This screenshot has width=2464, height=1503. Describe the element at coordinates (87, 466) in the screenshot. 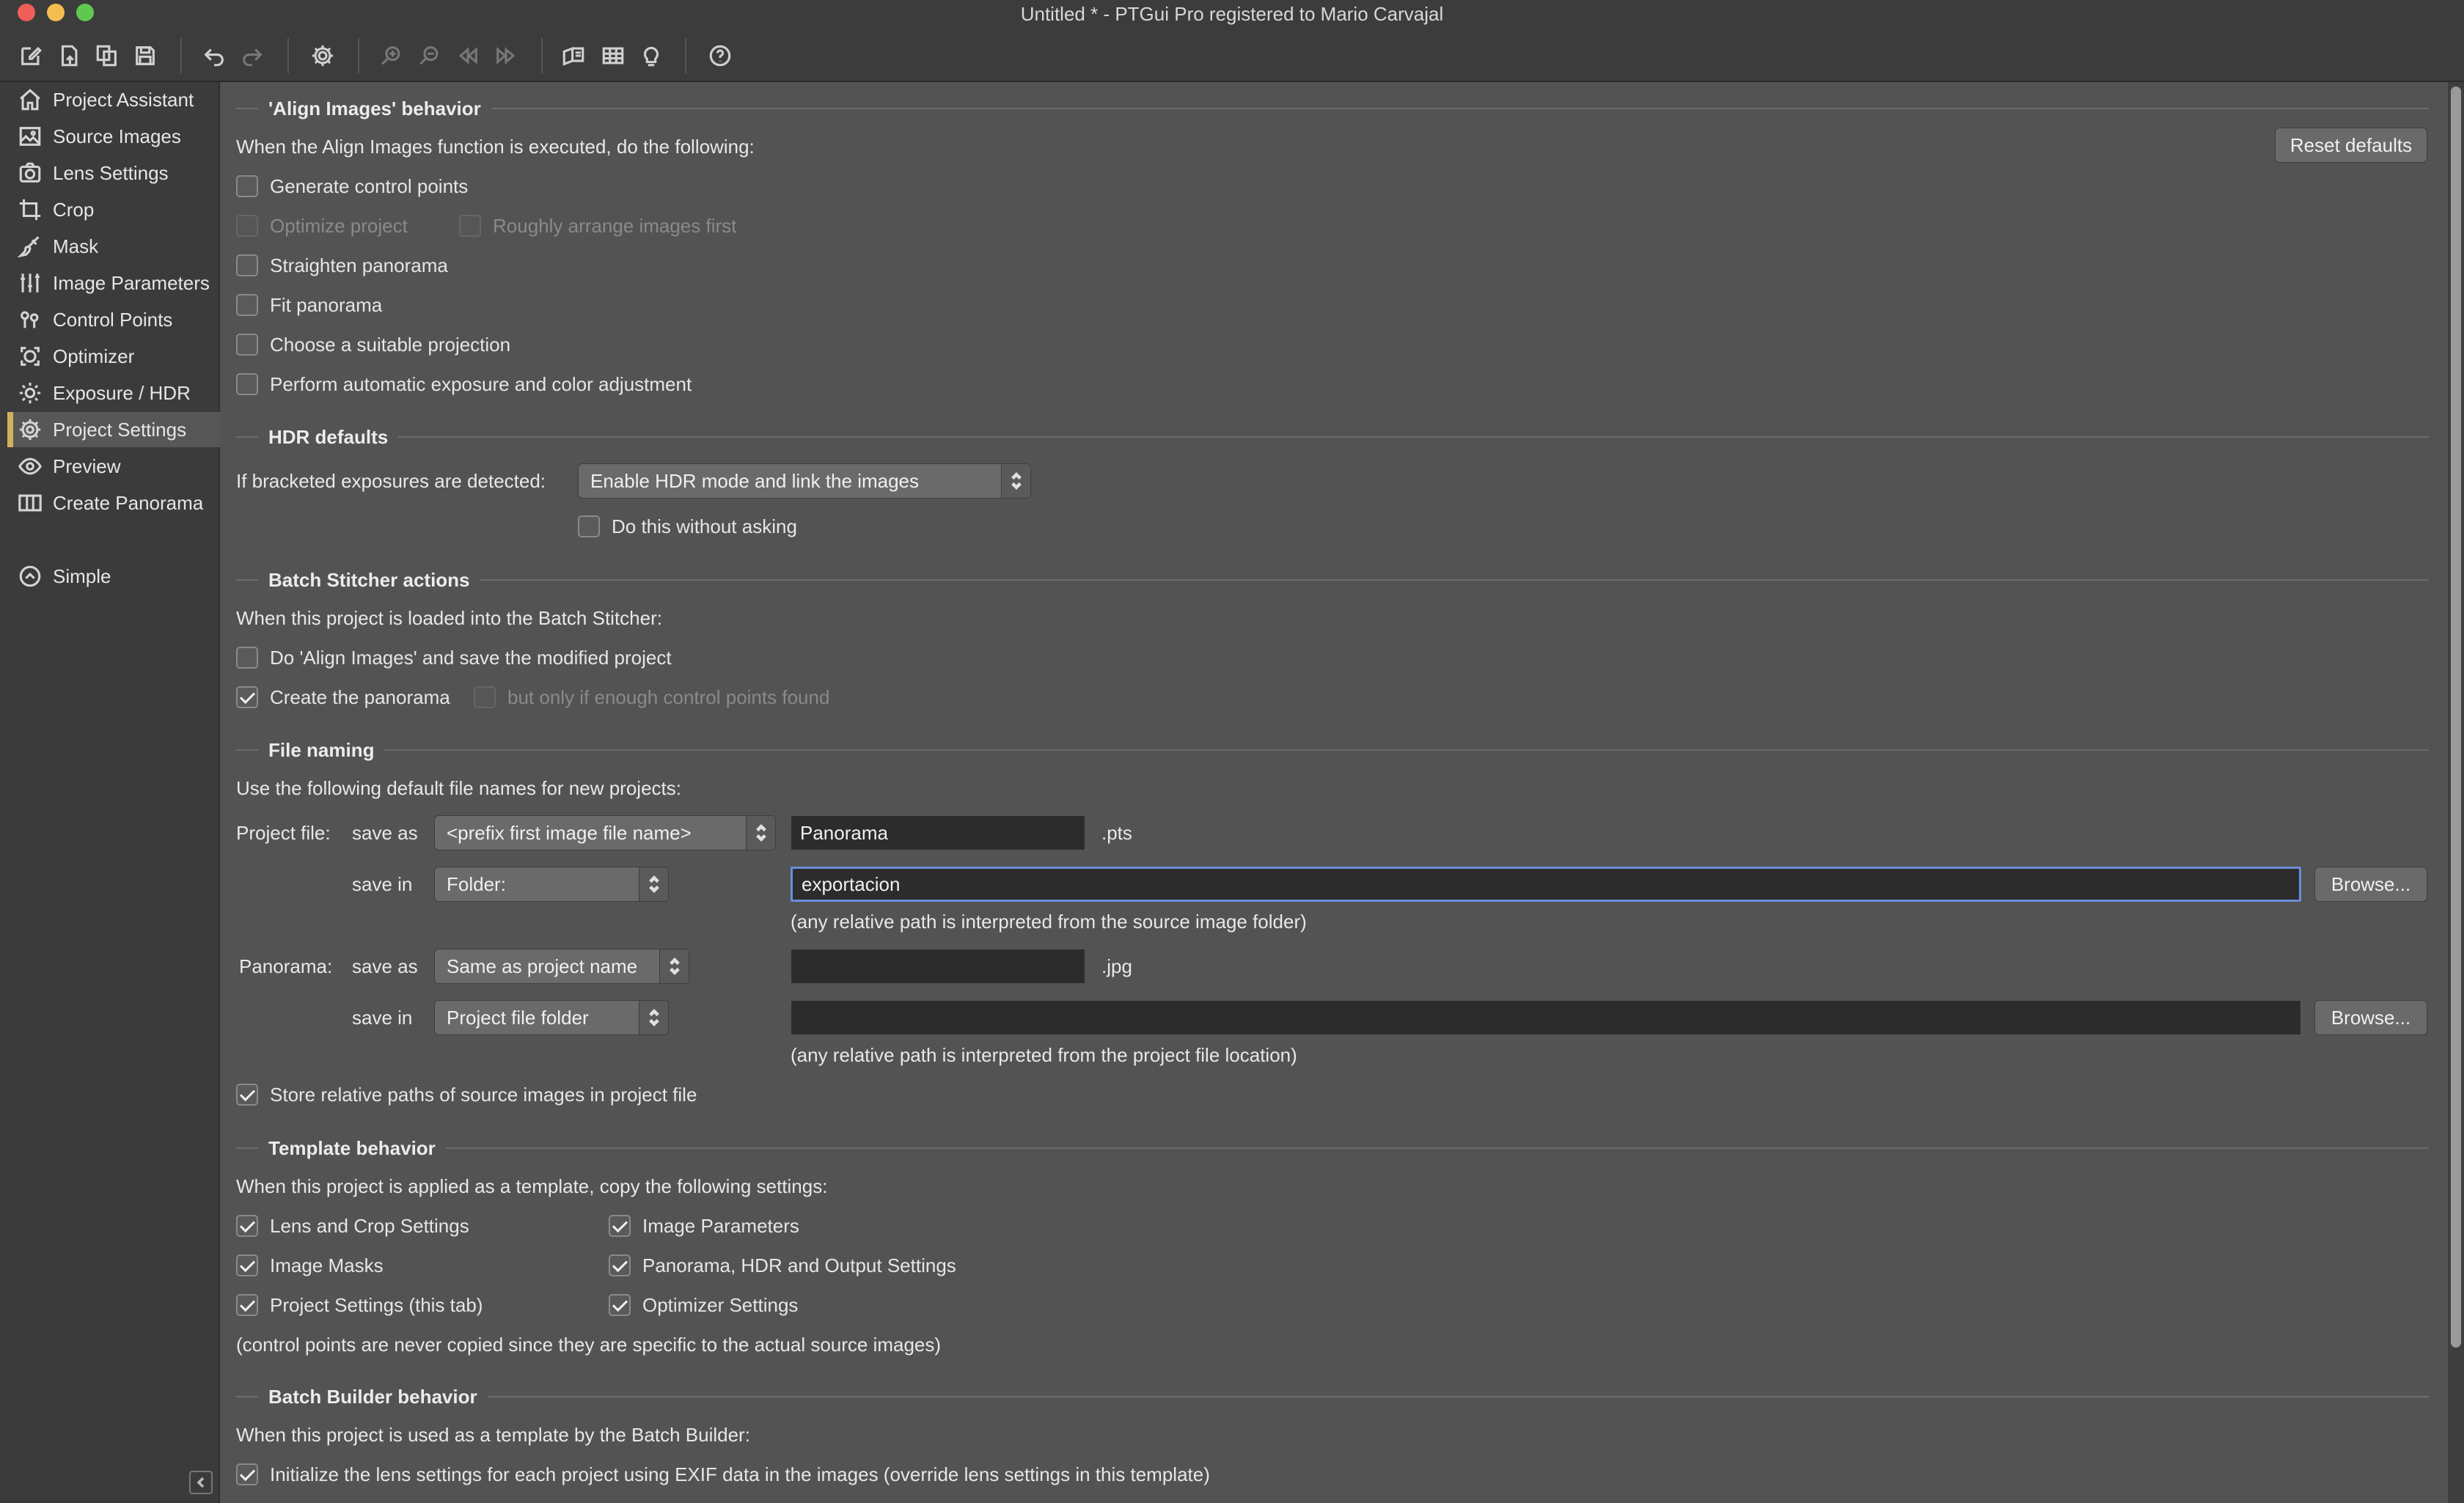

I see `sidebar-item-label: Preview` at that location.